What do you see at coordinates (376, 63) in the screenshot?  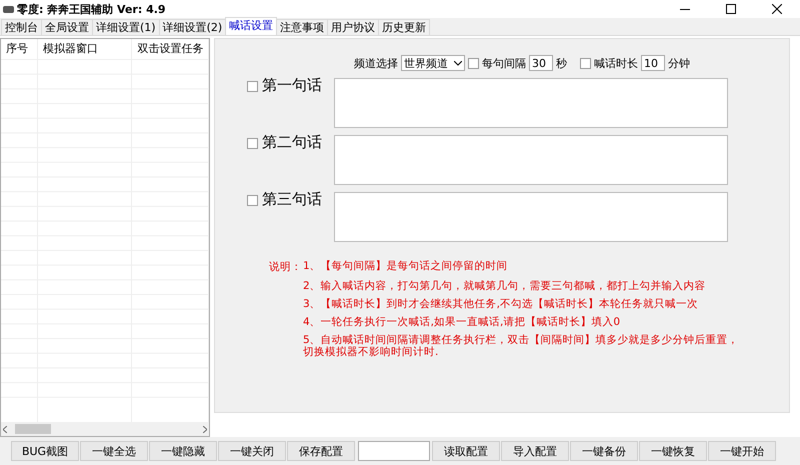 I see `channel-label: 频道选择` at bounding box center [376, 63].